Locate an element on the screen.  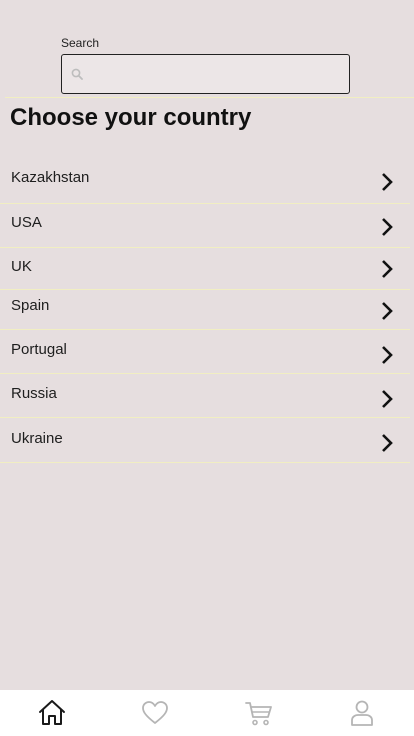
home-icon is located at coordinates (51, 712).